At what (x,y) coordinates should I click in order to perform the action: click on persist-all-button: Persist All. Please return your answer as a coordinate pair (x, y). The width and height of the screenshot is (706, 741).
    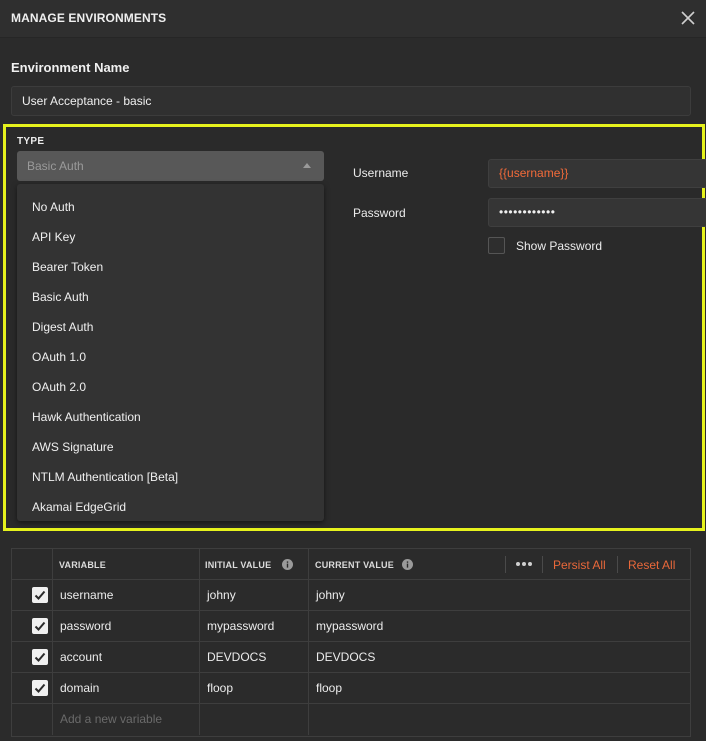
    Looking at the image, I should click on (579, 565).